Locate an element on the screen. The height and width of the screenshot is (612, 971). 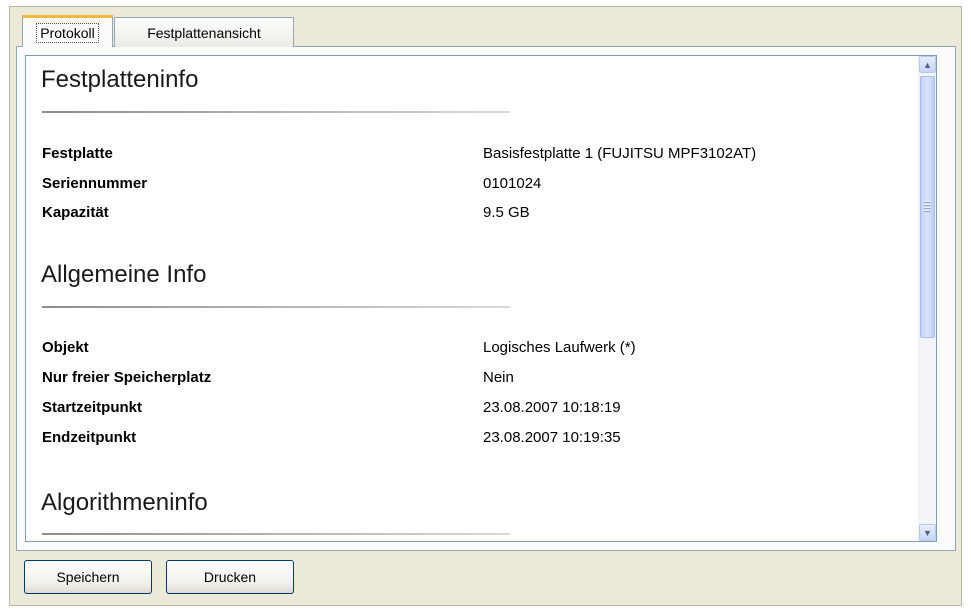
row-label: Seriennummer is located at coordinates (95, 183).